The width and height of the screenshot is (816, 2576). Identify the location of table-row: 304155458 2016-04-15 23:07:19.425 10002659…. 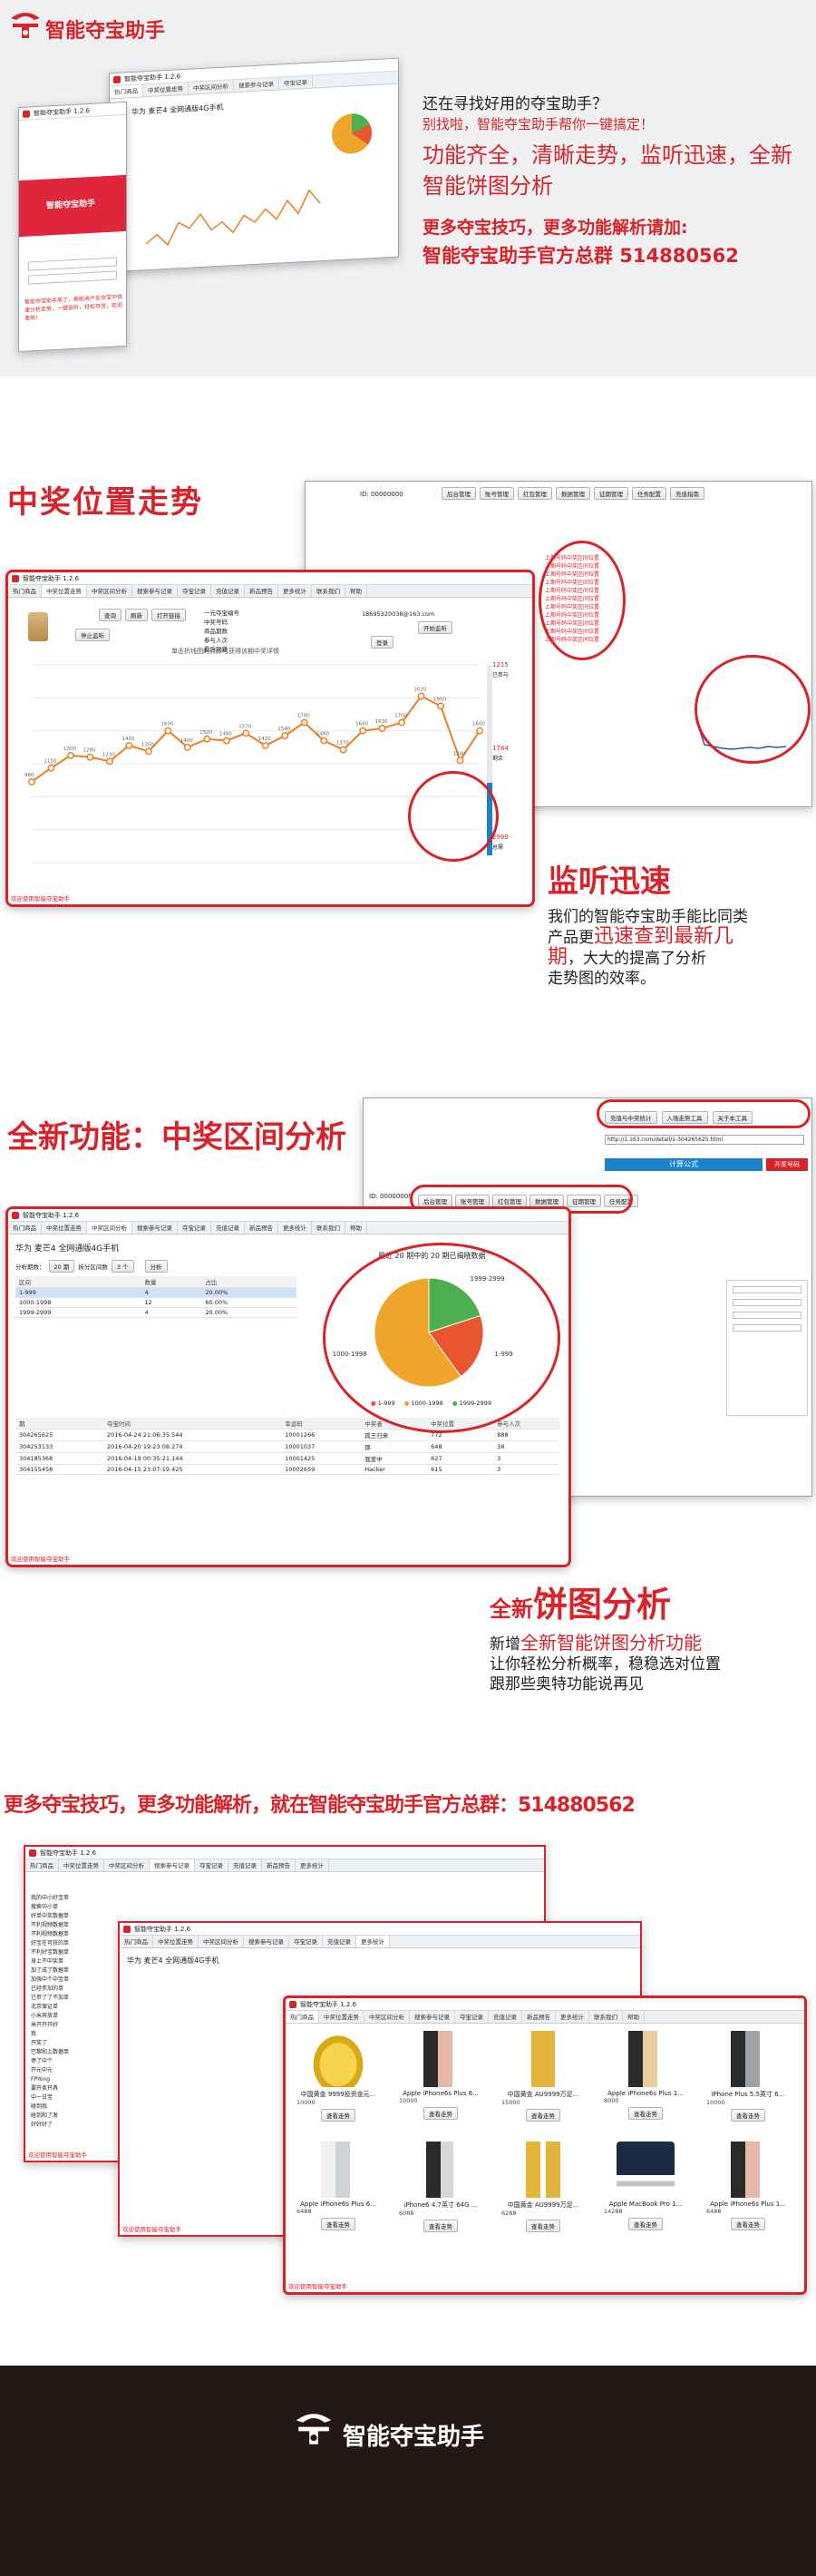
(287, 1469).